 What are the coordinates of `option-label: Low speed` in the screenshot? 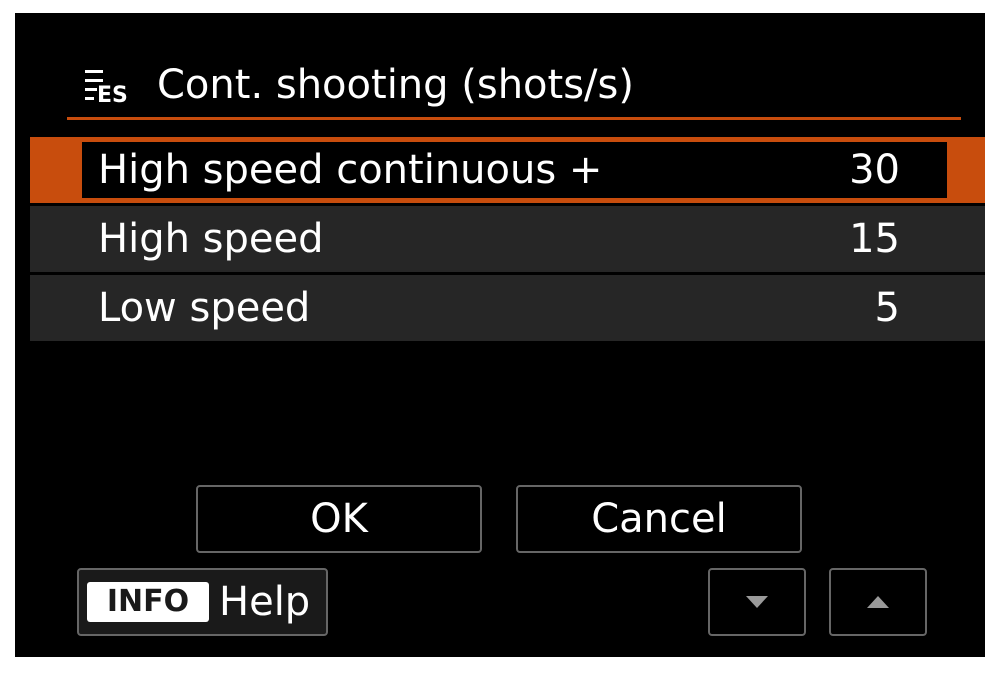 It's located at (204, 308).